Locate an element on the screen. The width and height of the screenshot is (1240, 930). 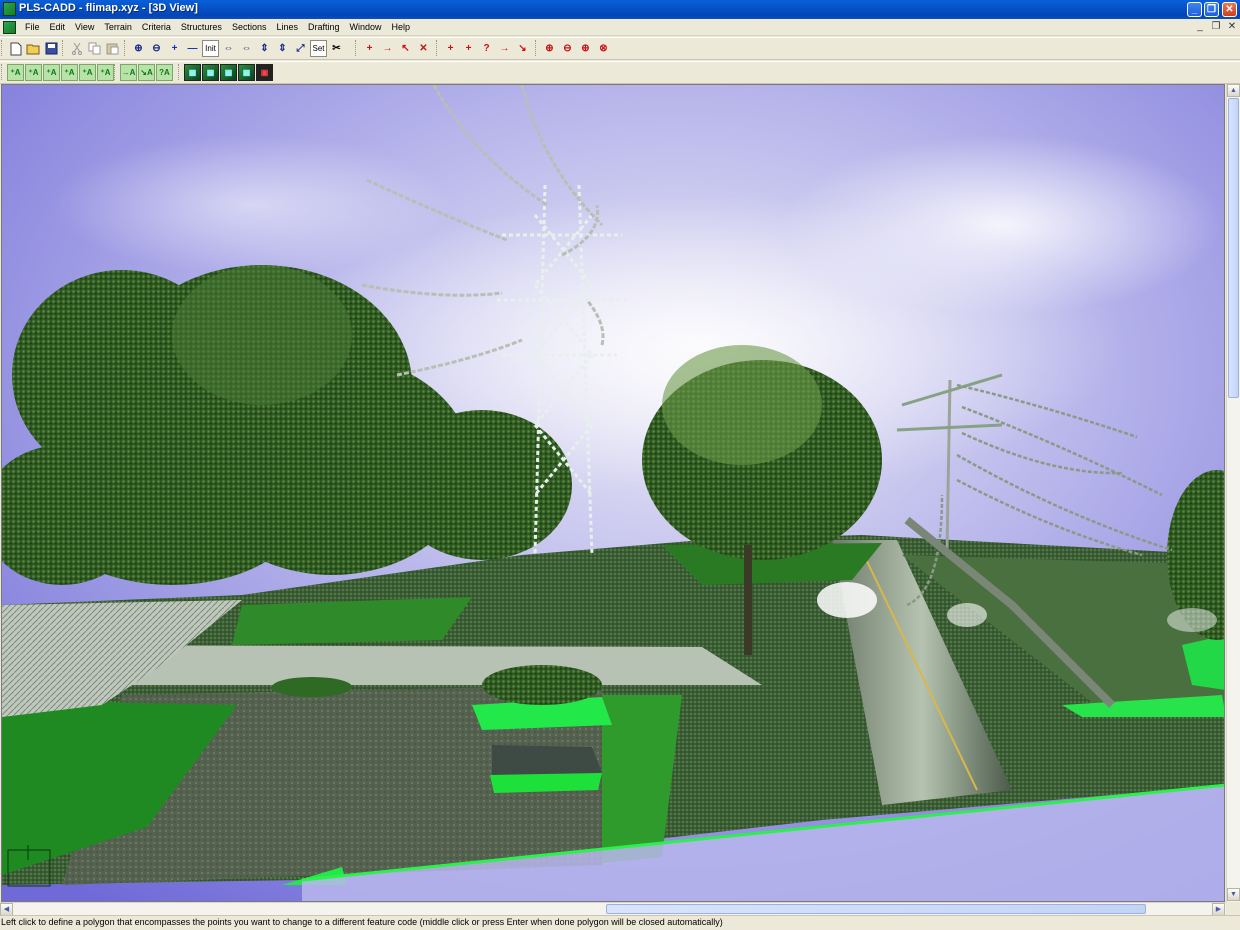
menu-criteria: Criteria is located at coordinates (156, 27).